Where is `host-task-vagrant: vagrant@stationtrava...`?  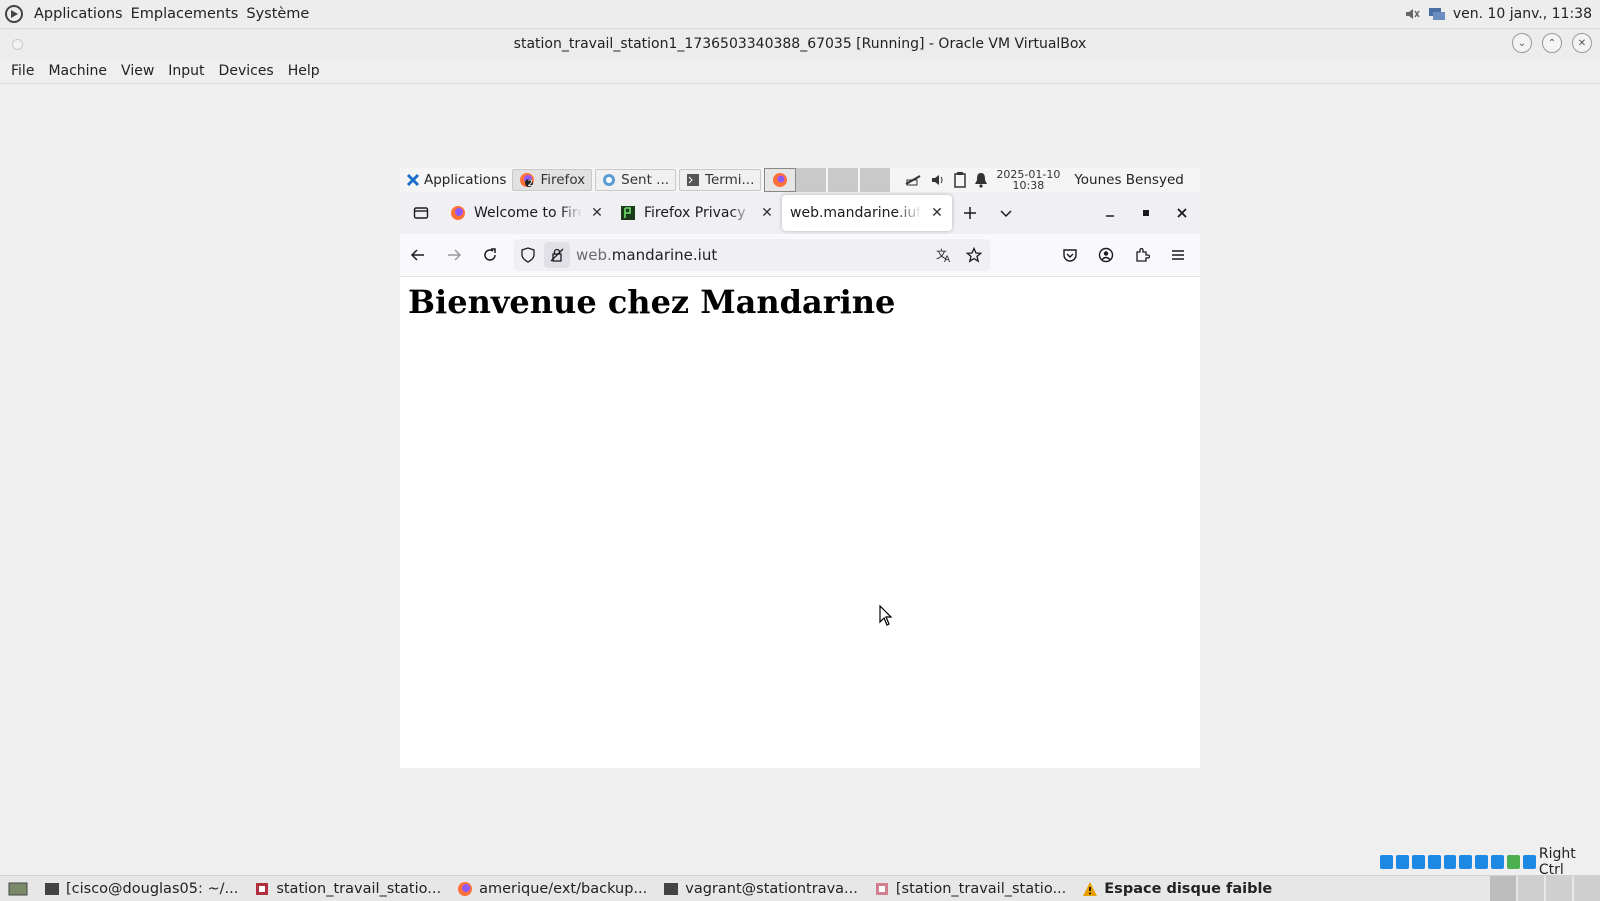
host-task-vagrant: vagrant@stationtrava... is located at coordinates (760, 888).